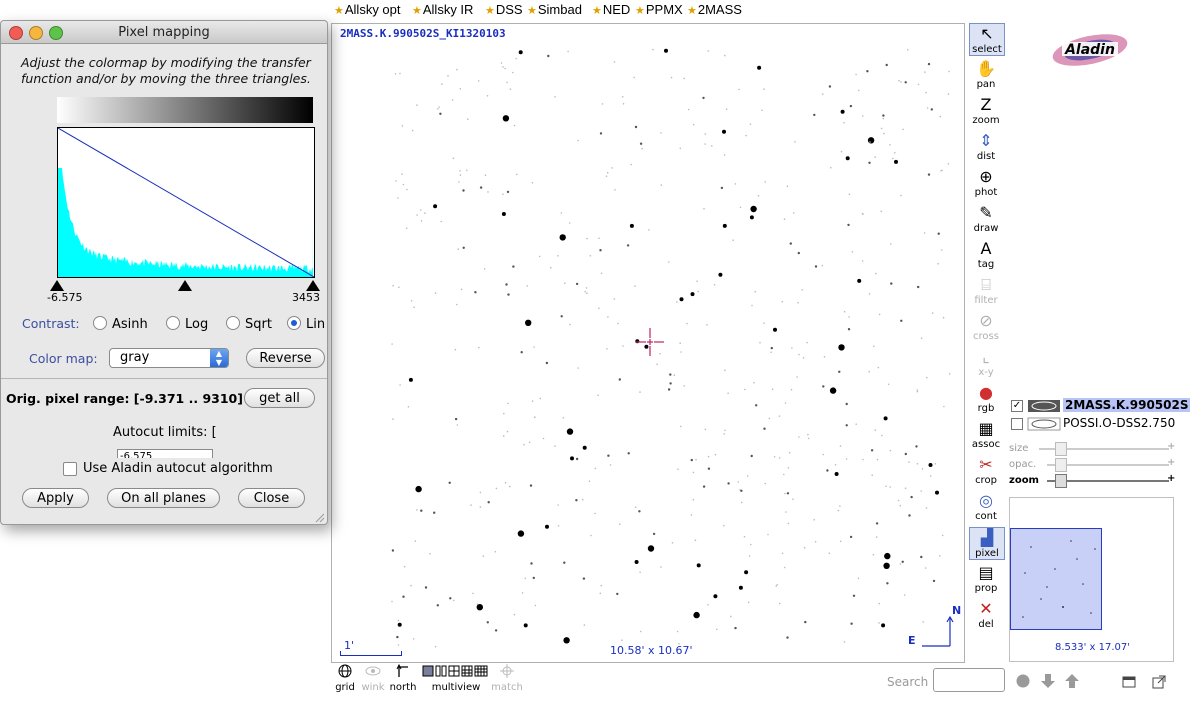 The image size is (1201, 702). What do you see at coordinates (120, 324) in the screenshot?
I see `contrast-asinh-radio: Asinh` at bounding box center [120, 324].